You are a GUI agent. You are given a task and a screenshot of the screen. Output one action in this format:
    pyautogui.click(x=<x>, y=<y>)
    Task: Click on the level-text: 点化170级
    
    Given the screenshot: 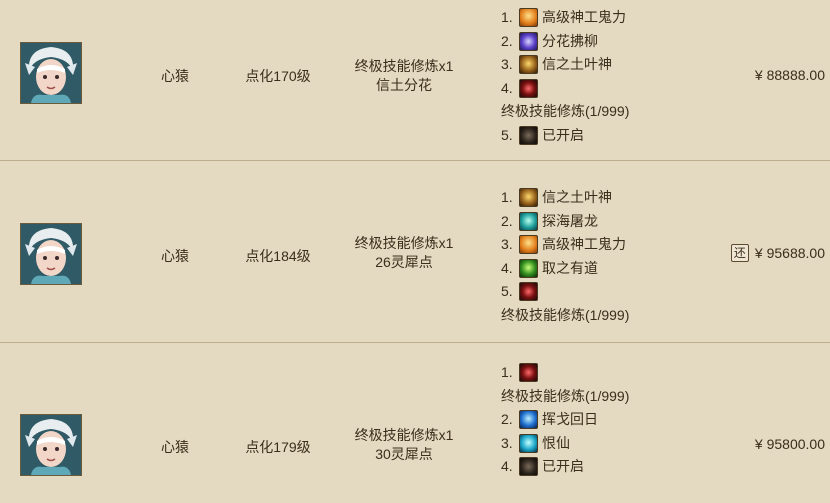 What is the action you would take?
    pyautogui.click(x=278, y=76)
    